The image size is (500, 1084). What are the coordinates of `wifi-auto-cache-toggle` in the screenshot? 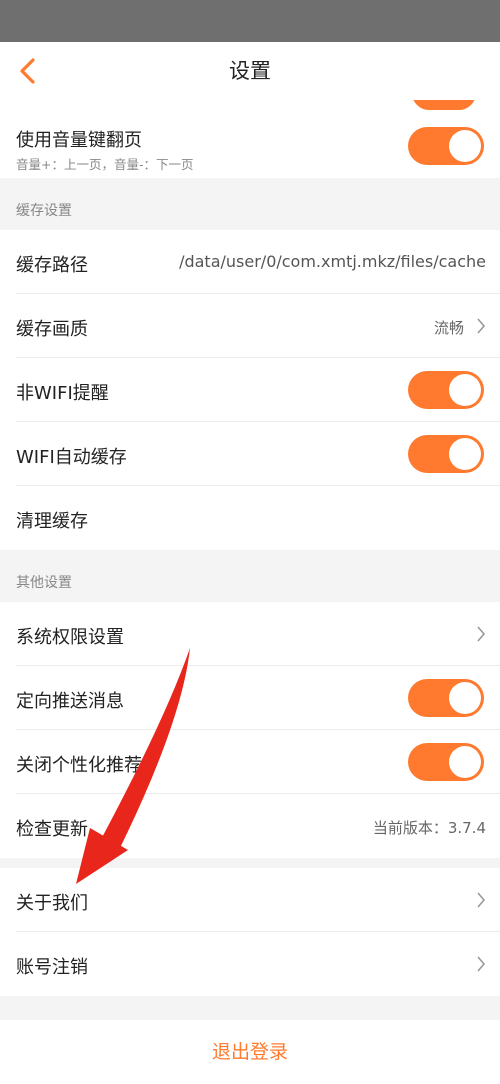 It's located at (446, 454).